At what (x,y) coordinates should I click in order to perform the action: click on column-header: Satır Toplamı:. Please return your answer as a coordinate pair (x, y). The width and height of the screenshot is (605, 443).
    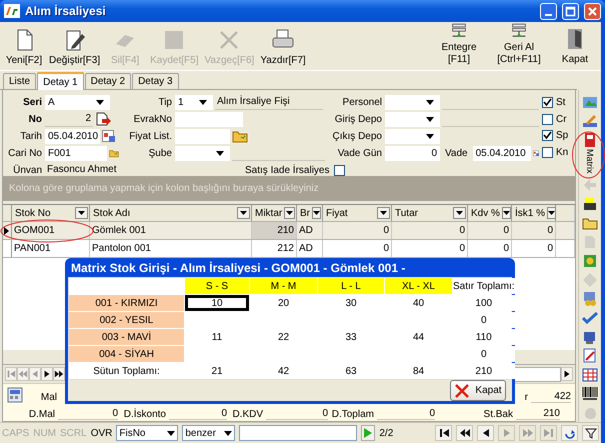
    Looking at the image, I should click on (484, 286).